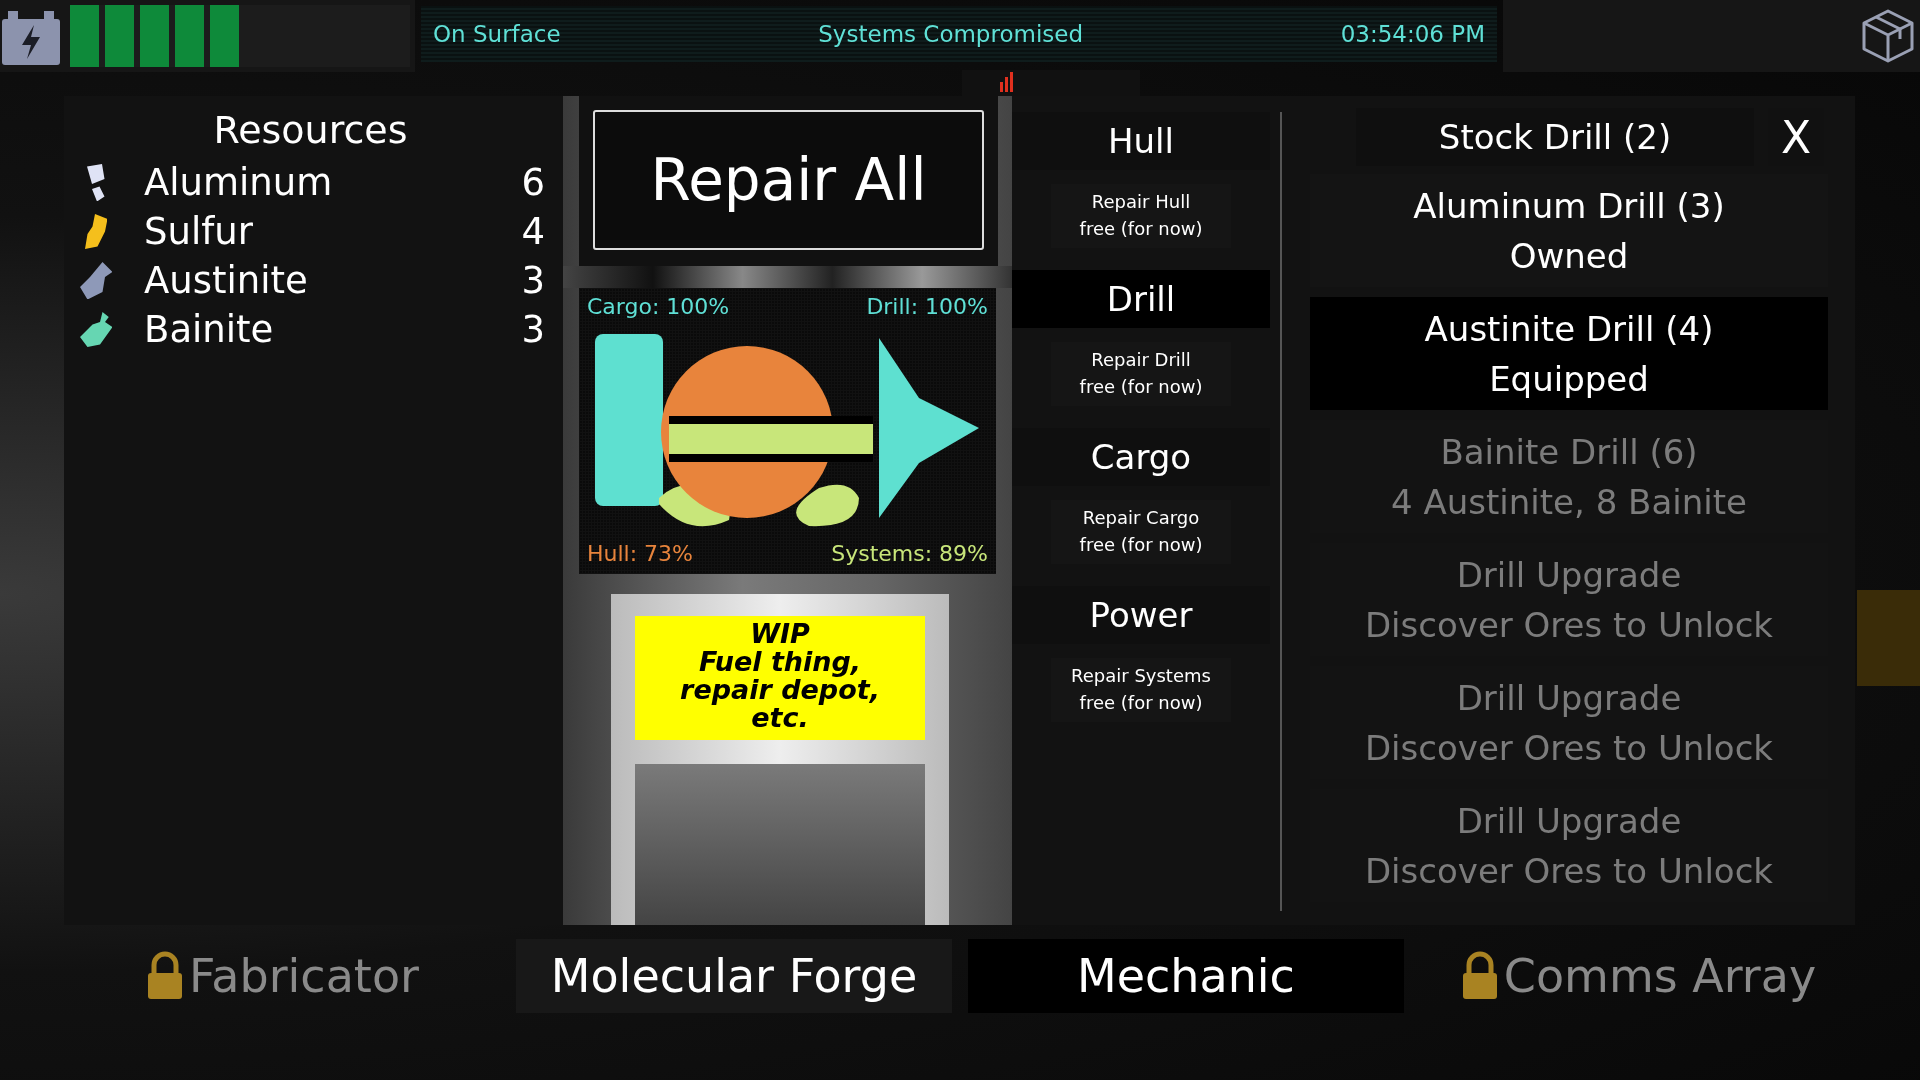  Describe the element at coordinates (1007, 82) in the screenshot. I see `signal-icon` at that location.